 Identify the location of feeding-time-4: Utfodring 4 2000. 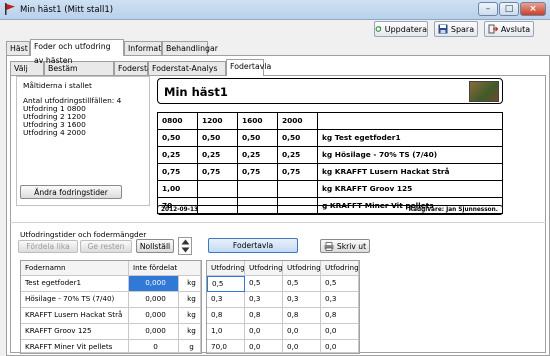
(54, 132).